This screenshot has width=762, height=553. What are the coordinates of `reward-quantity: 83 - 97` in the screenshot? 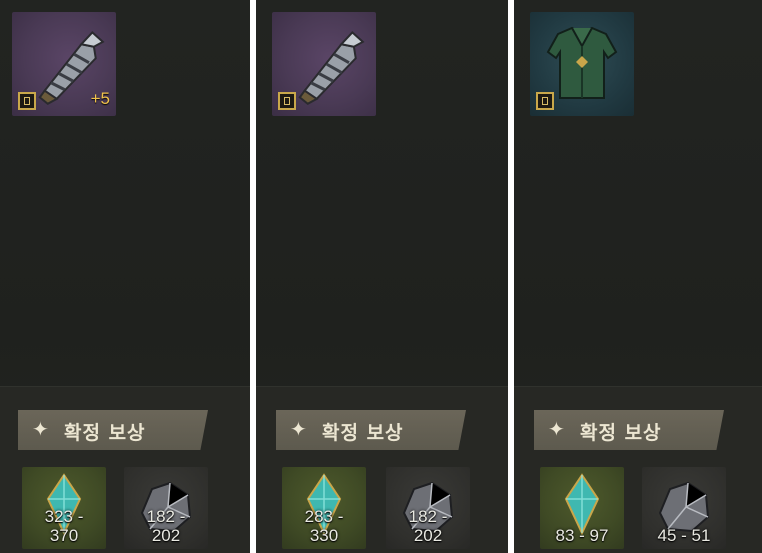 It's located at (582, 535).